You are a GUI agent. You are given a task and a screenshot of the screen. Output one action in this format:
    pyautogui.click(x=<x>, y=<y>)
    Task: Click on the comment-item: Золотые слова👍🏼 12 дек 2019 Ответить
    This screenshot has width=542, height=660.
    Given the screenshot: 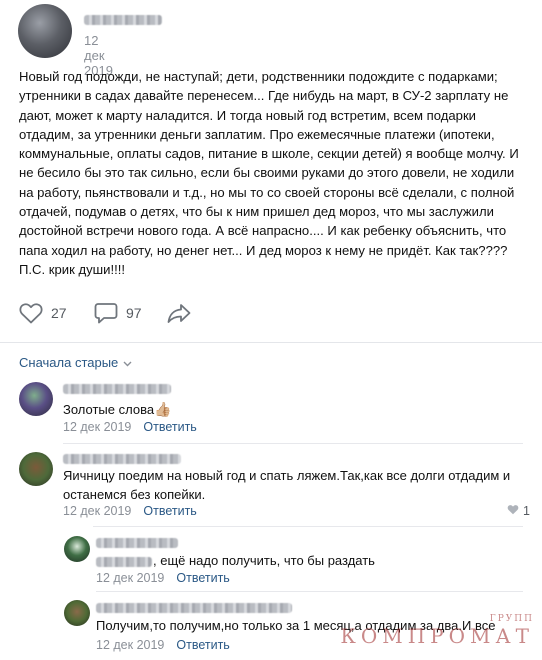 What is the action you would take?
    pyautogui.click(x=271, y=410)
    